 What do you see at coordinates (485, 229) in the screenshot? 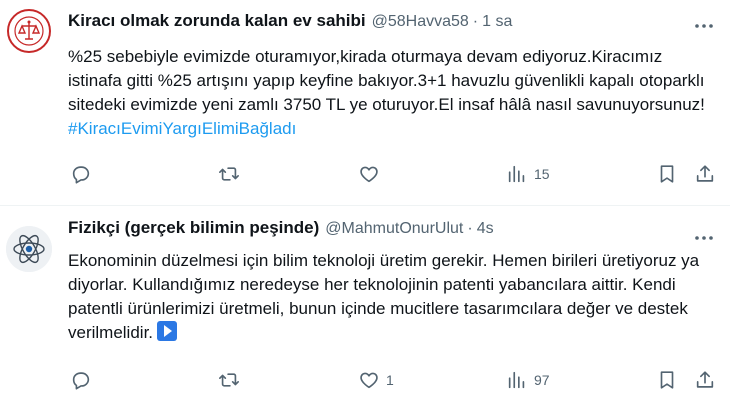
I see `timestamp: 4s` at bounding box center [485, 229].